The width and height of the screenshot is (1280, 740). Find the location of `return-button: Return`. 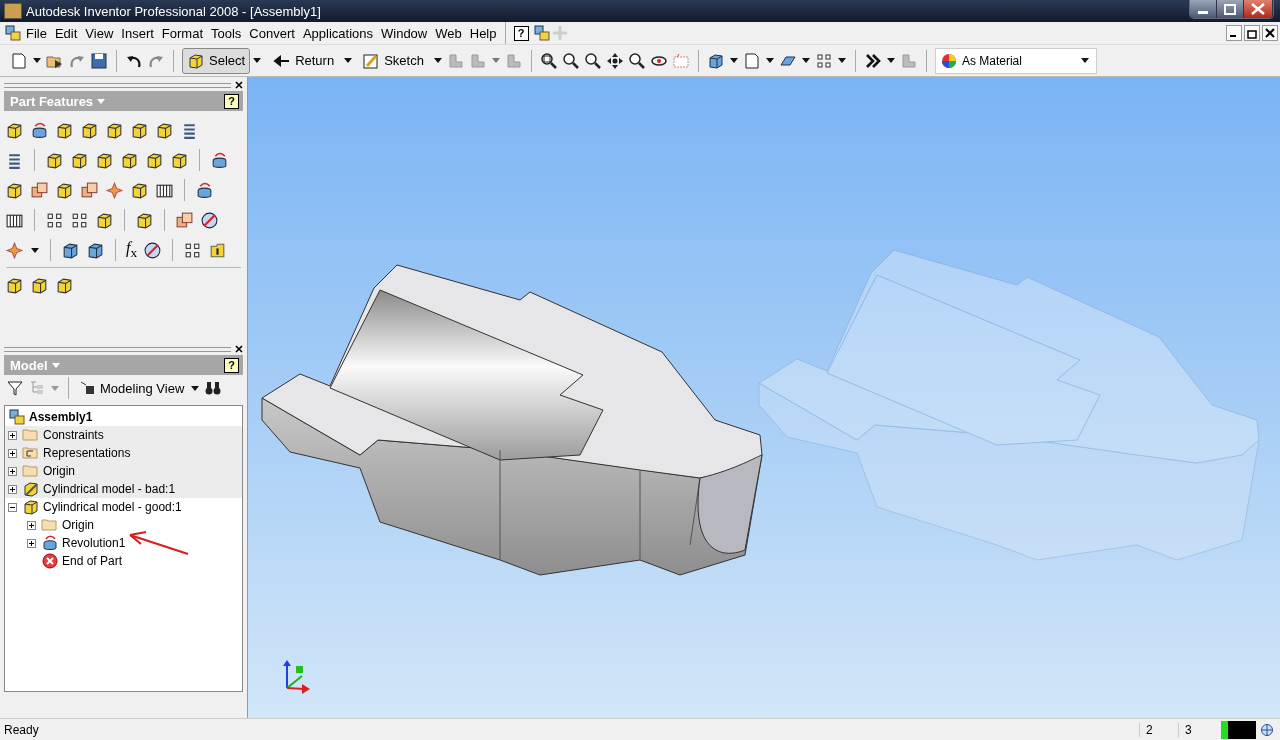

return-button: Return is located at coordinates (304, 60).